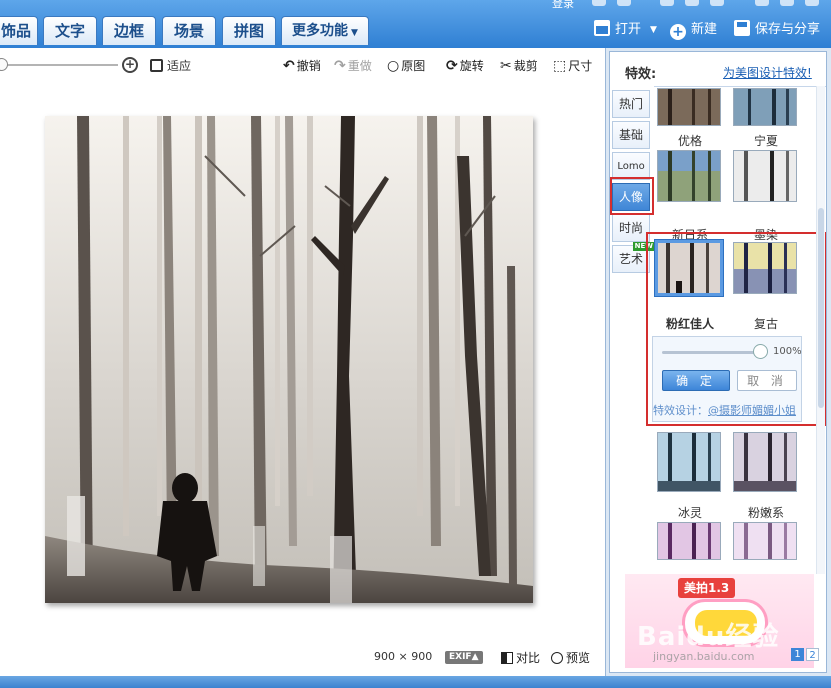 This screenshot has height=688, width=831. Describe the element at coordinates (320, 31) in the screenshot. I see `tab-more-label: 更多功能` at that location.